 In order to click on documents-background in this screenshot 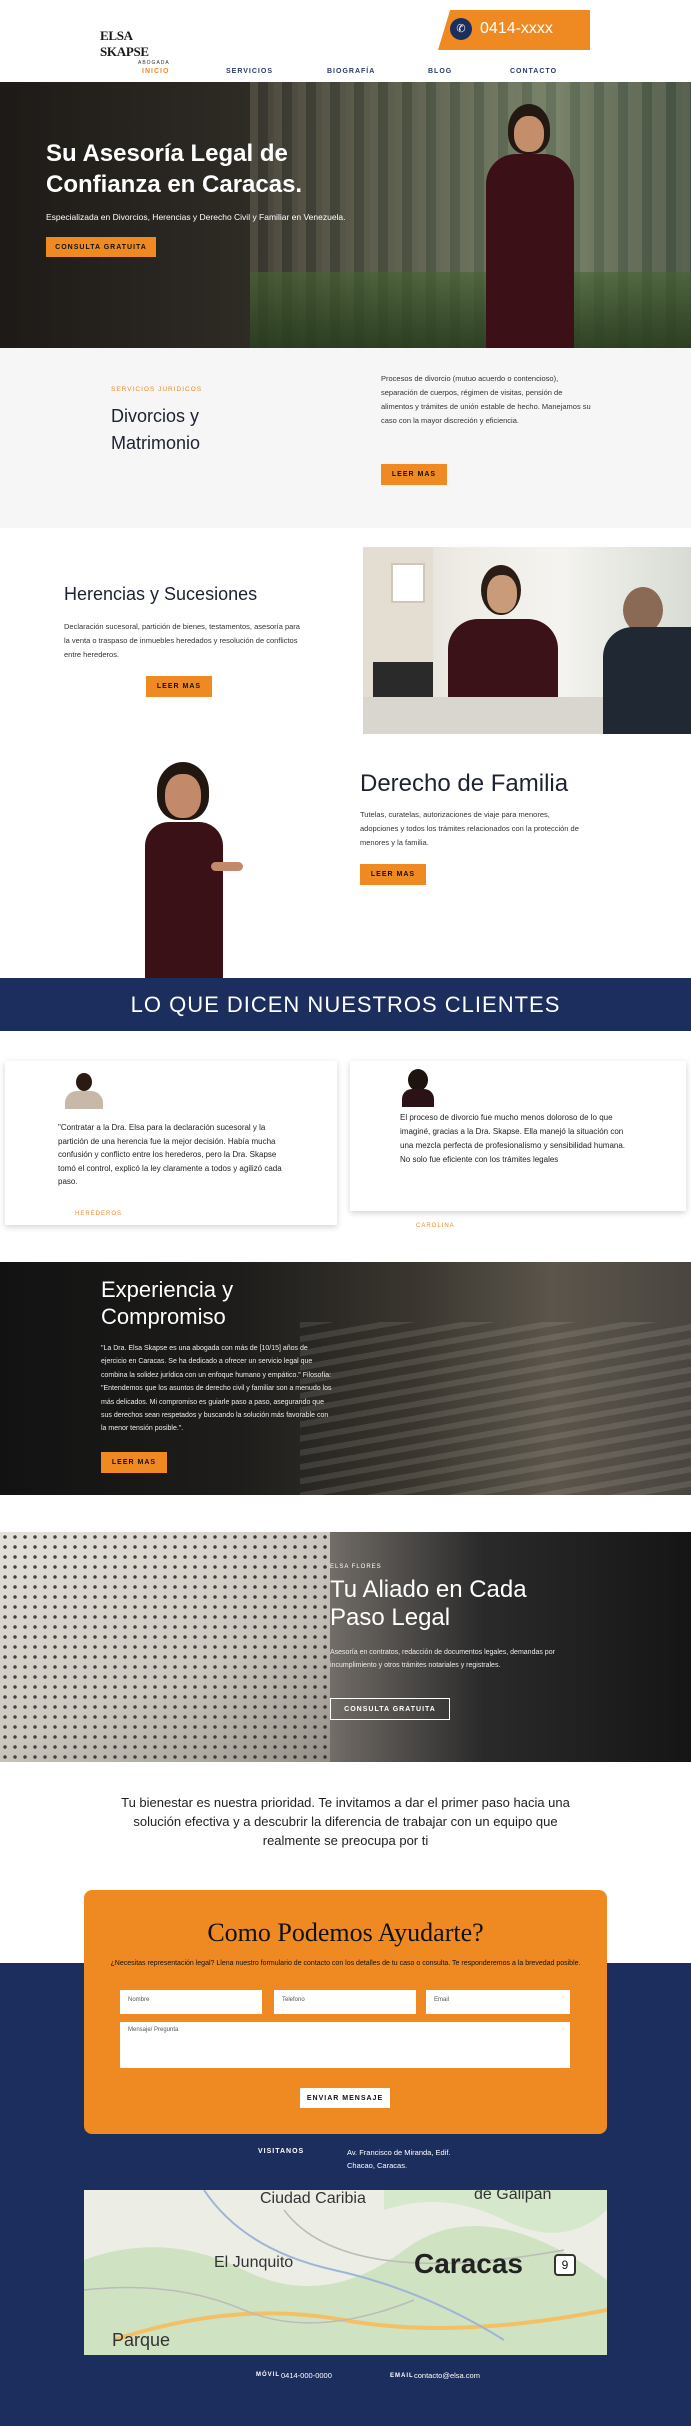, I will do `click(495, 1408)`.